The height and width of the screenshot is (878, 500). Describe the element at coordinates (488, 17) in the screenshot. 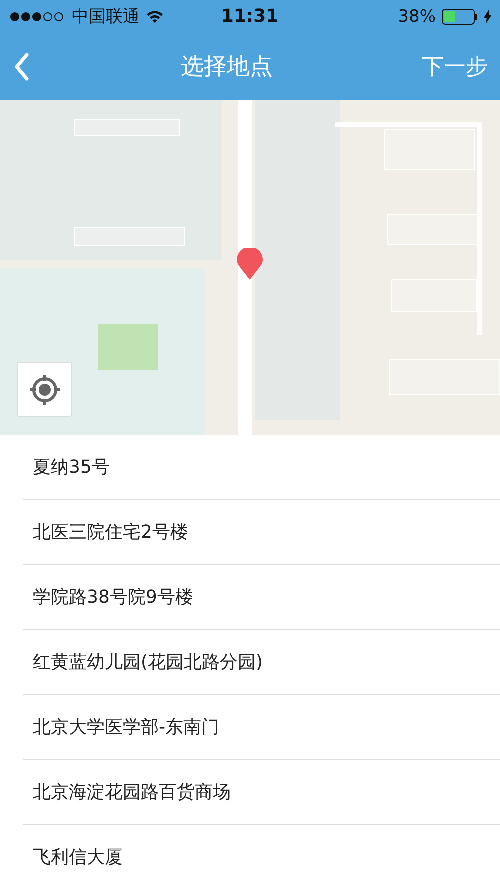

I see `charging-icon` at that location.